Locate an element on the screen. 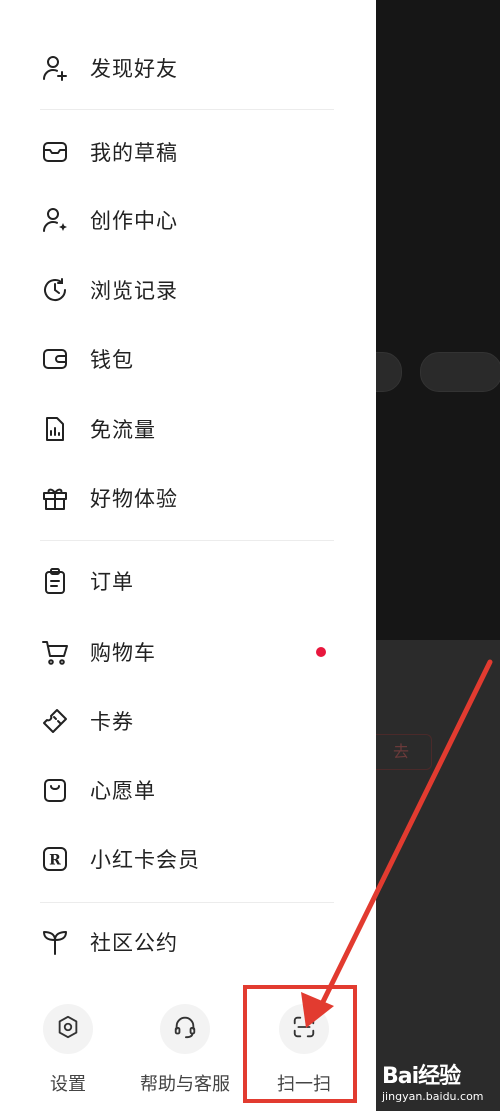  notification-dot is located at coordinates (321, 652).